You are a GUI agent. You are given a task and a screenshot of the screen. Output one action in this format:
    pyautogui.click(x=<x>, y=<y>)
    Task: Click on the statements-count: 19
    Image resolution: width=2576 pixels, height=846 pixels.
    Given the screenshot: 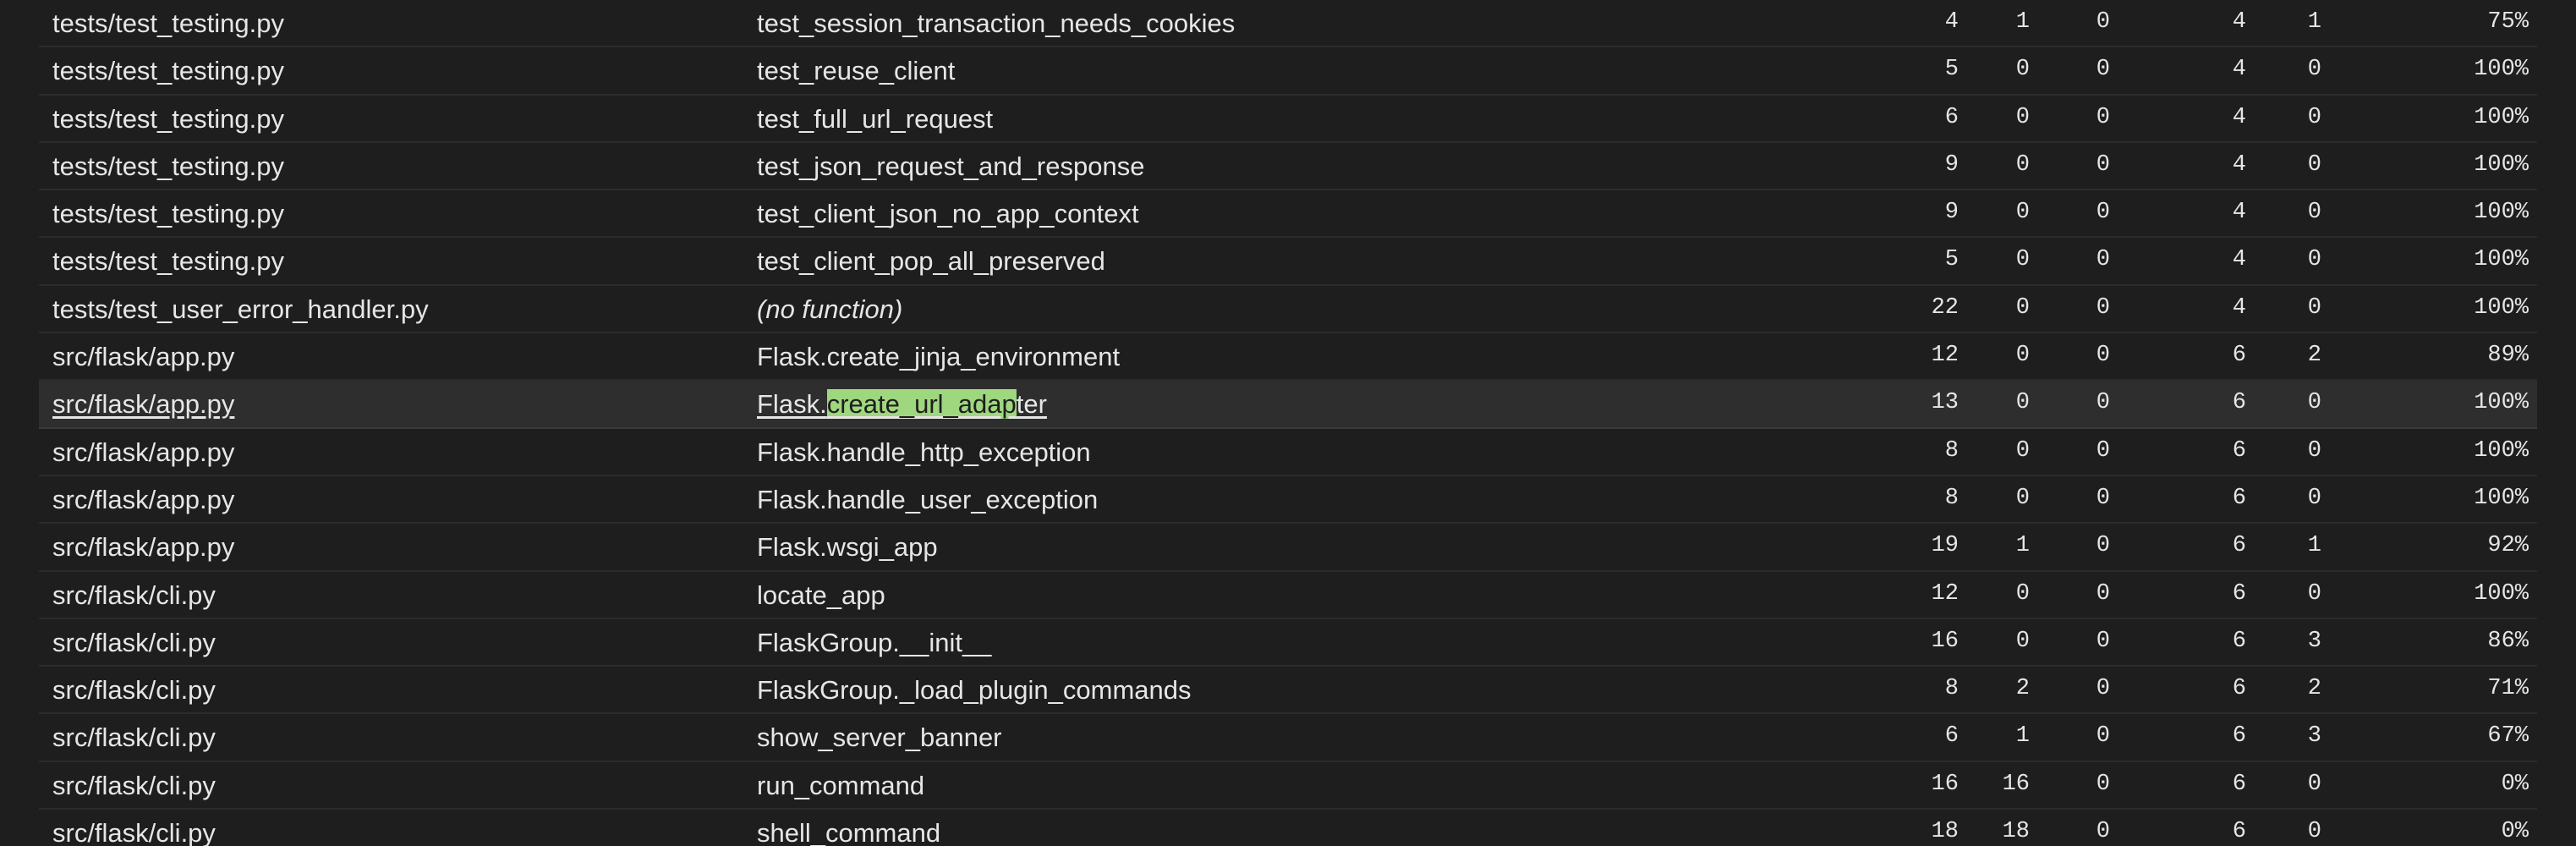 What is the action you would take?
    pyautogui.click(x=1945, y=546)
    